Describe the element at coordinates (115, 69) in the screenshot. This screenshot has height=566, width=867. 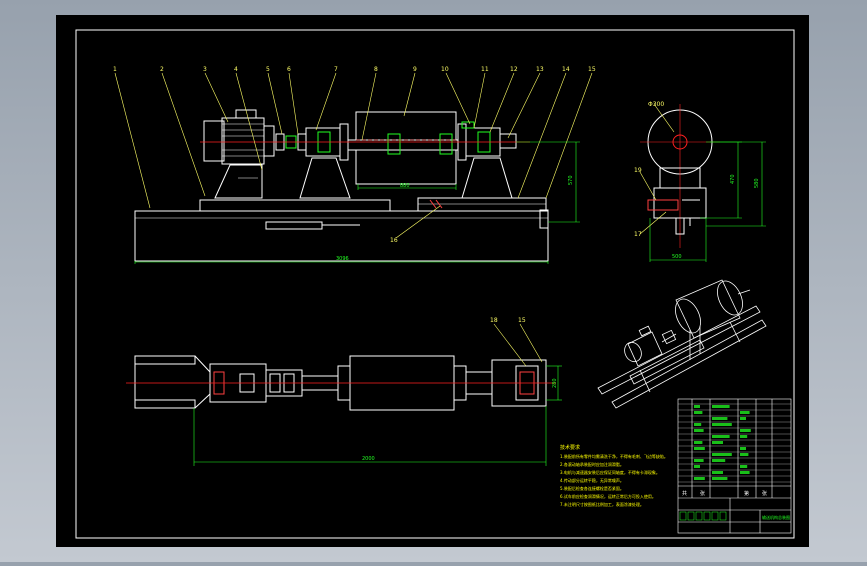
I see `balloon-1: 1` at that location.